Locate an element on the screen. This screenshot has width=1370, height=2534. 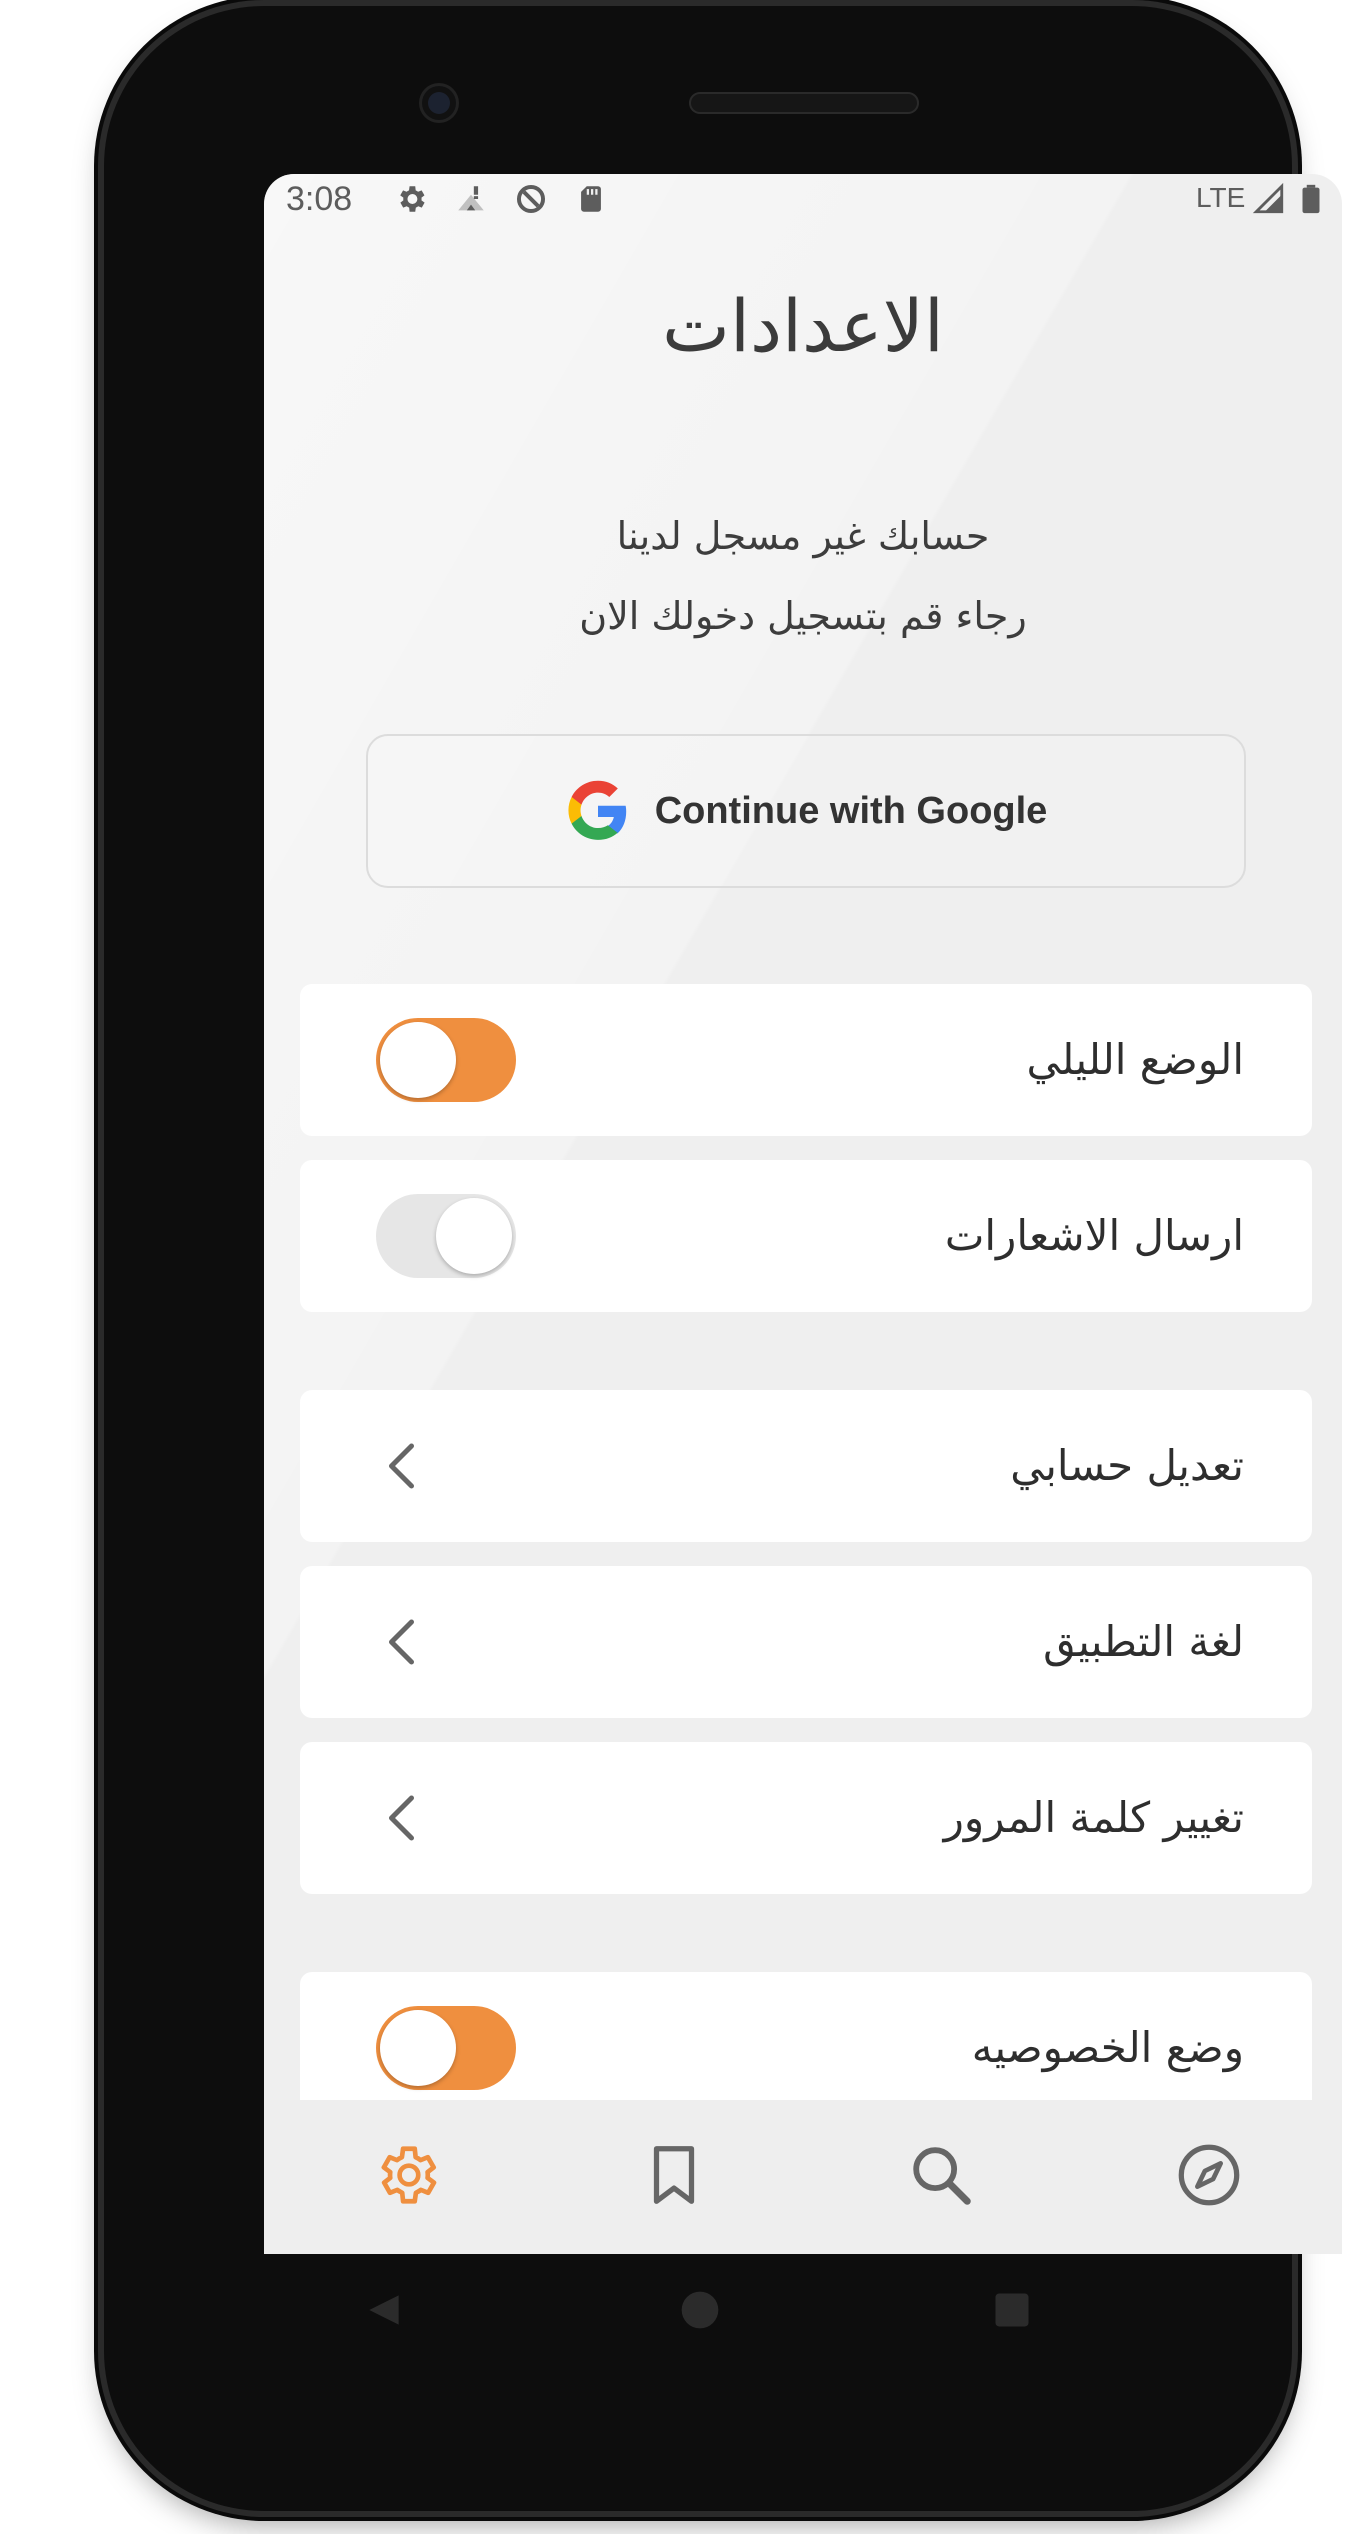
google-button-label: Continue with Google is located at coordinates (851, 810).